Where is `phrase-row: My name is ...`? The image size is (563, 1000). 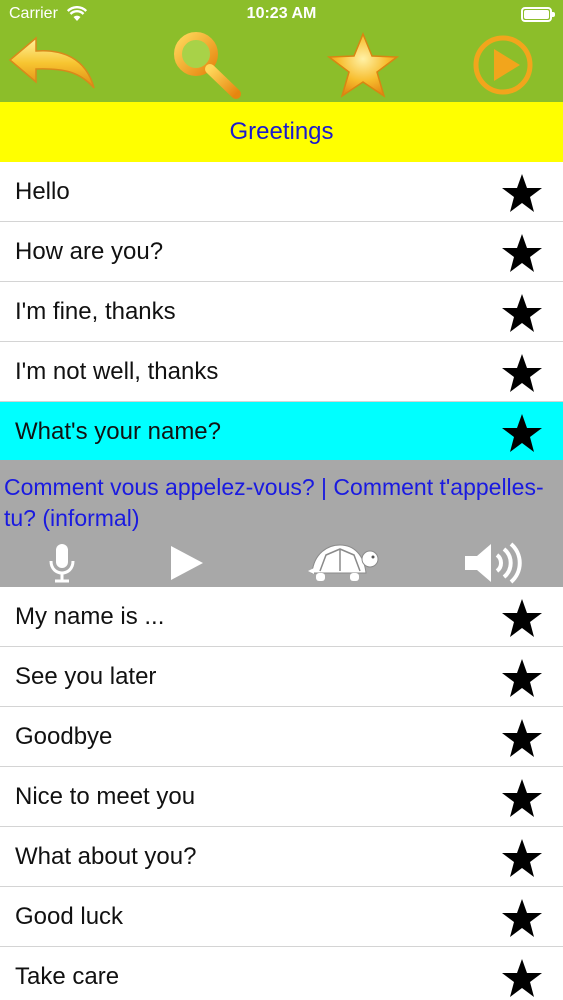
phrase-row: My name is ... is located at coordinates (281, 617).